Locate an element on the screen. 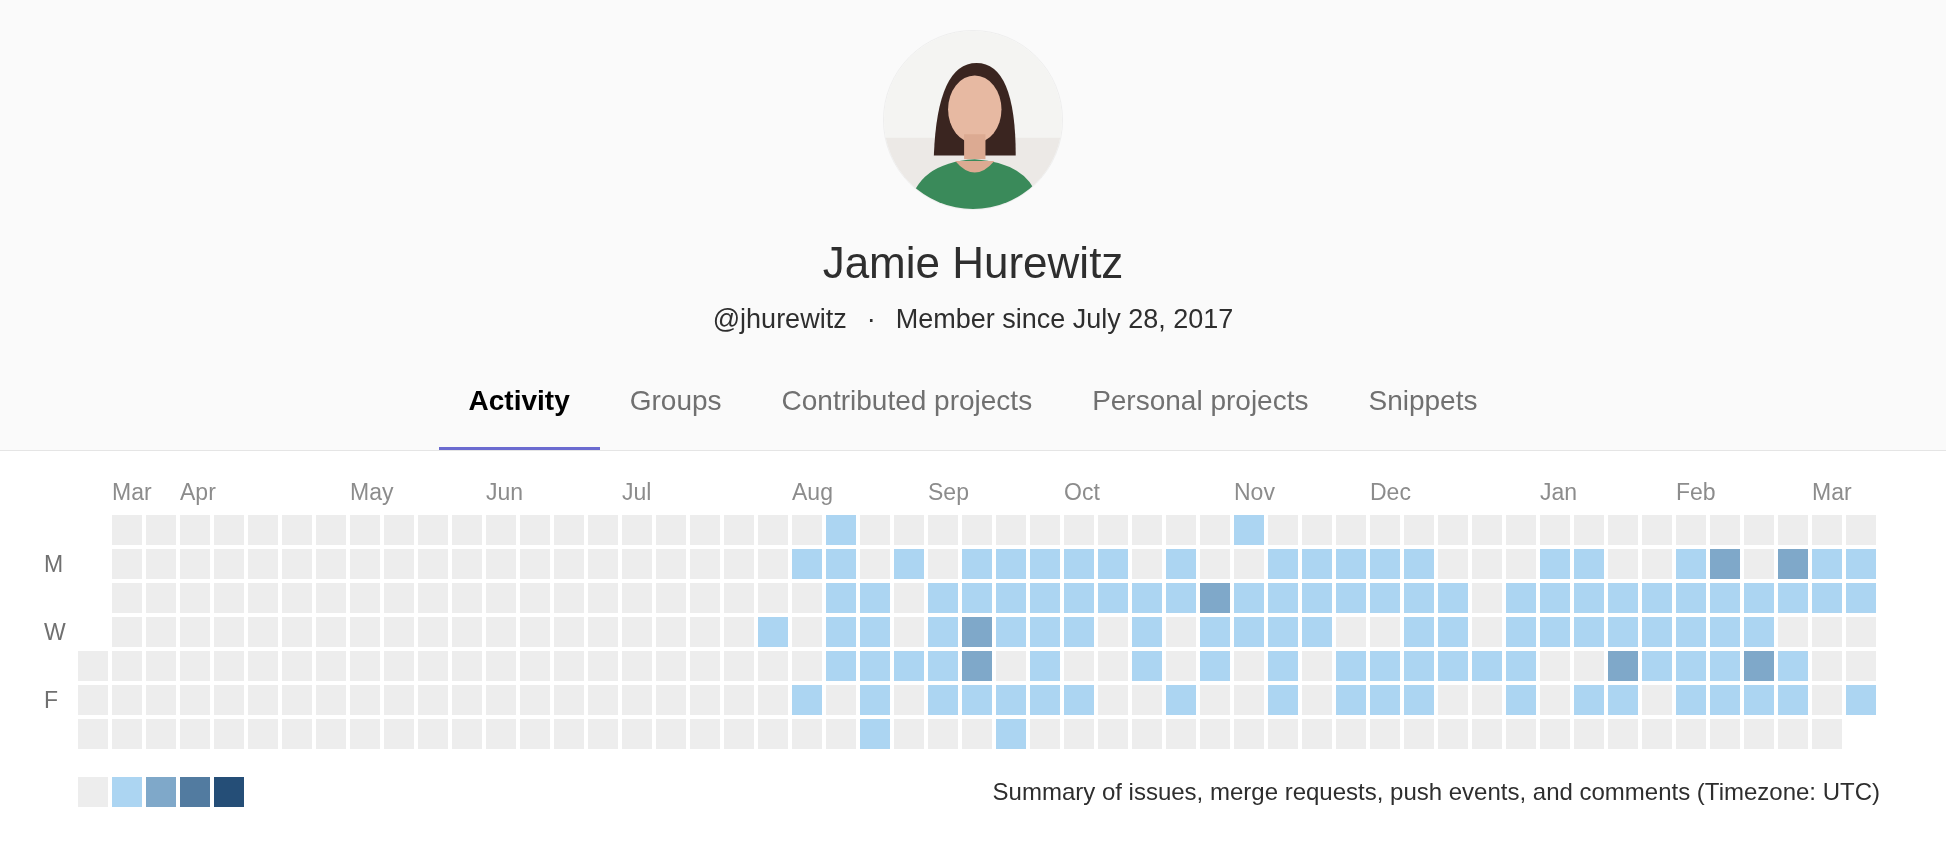 The width and height of the screenshot is (1946, 844). tab: Activity is located at coordinates (519, 411).